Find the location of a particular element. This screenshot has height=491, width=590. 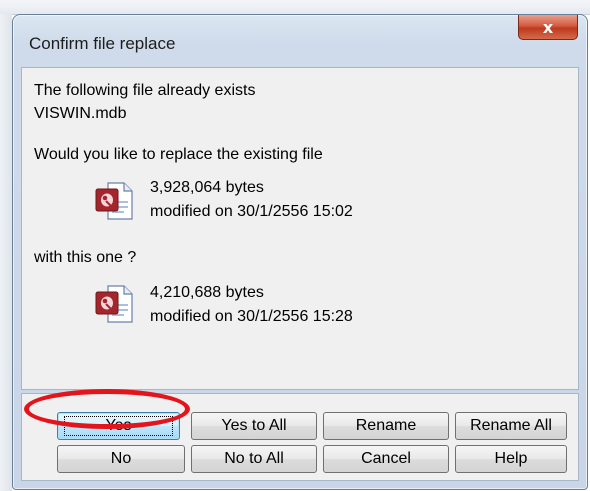

dialog-titlebar: Confirm file replace x is located at coordinates (300, 41).